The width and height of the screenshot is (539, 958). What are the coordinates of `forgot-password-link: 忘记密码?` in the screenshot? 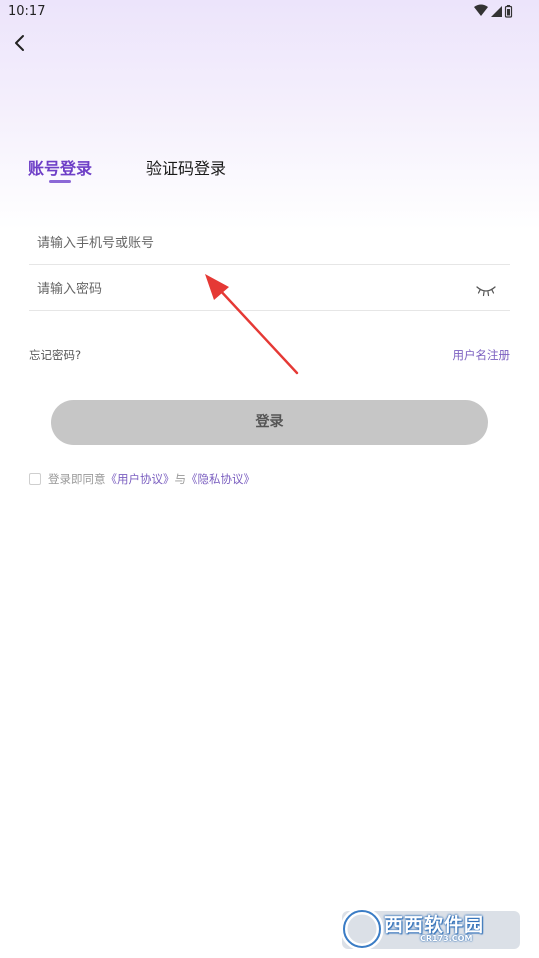 It's located at (55, 355).